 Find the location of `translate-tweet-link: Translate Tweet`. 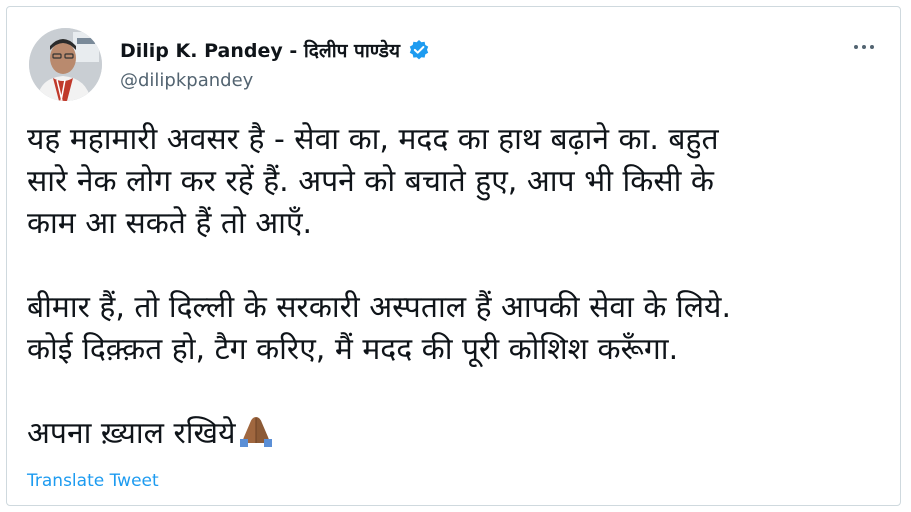

translate-tweet-link: Translate Tweet is located at coordinates (93, 481).